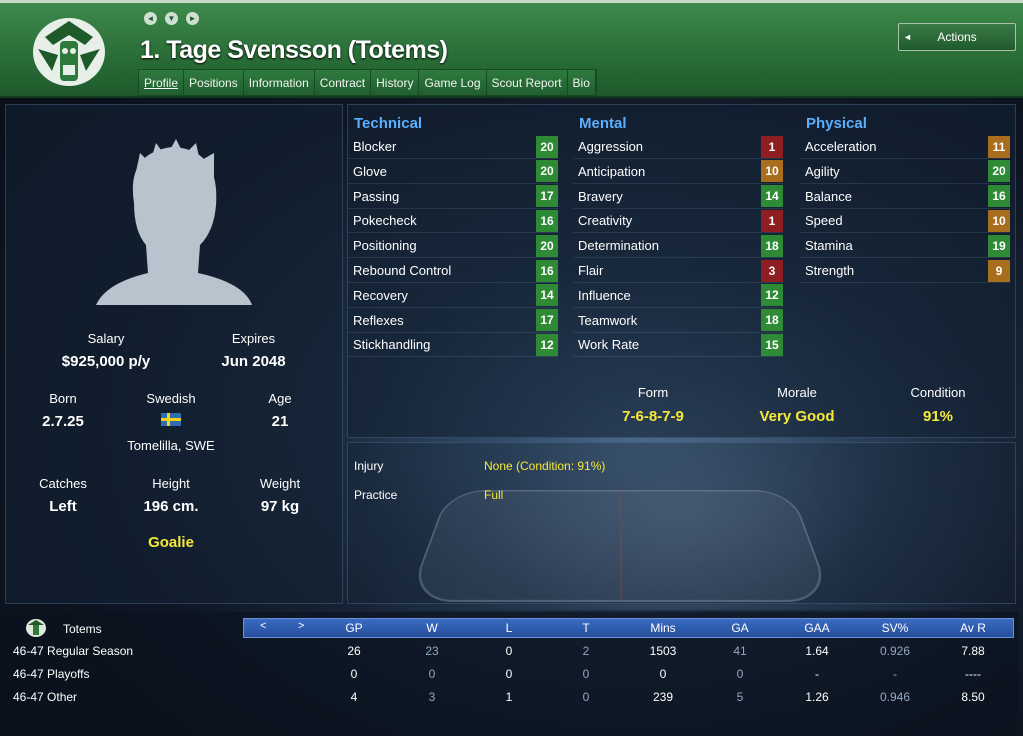 The image size is (1023, 736). Describe the element at coordinates (604, 295) in the screenshot. I see `attribute-name: Influence` at that location.